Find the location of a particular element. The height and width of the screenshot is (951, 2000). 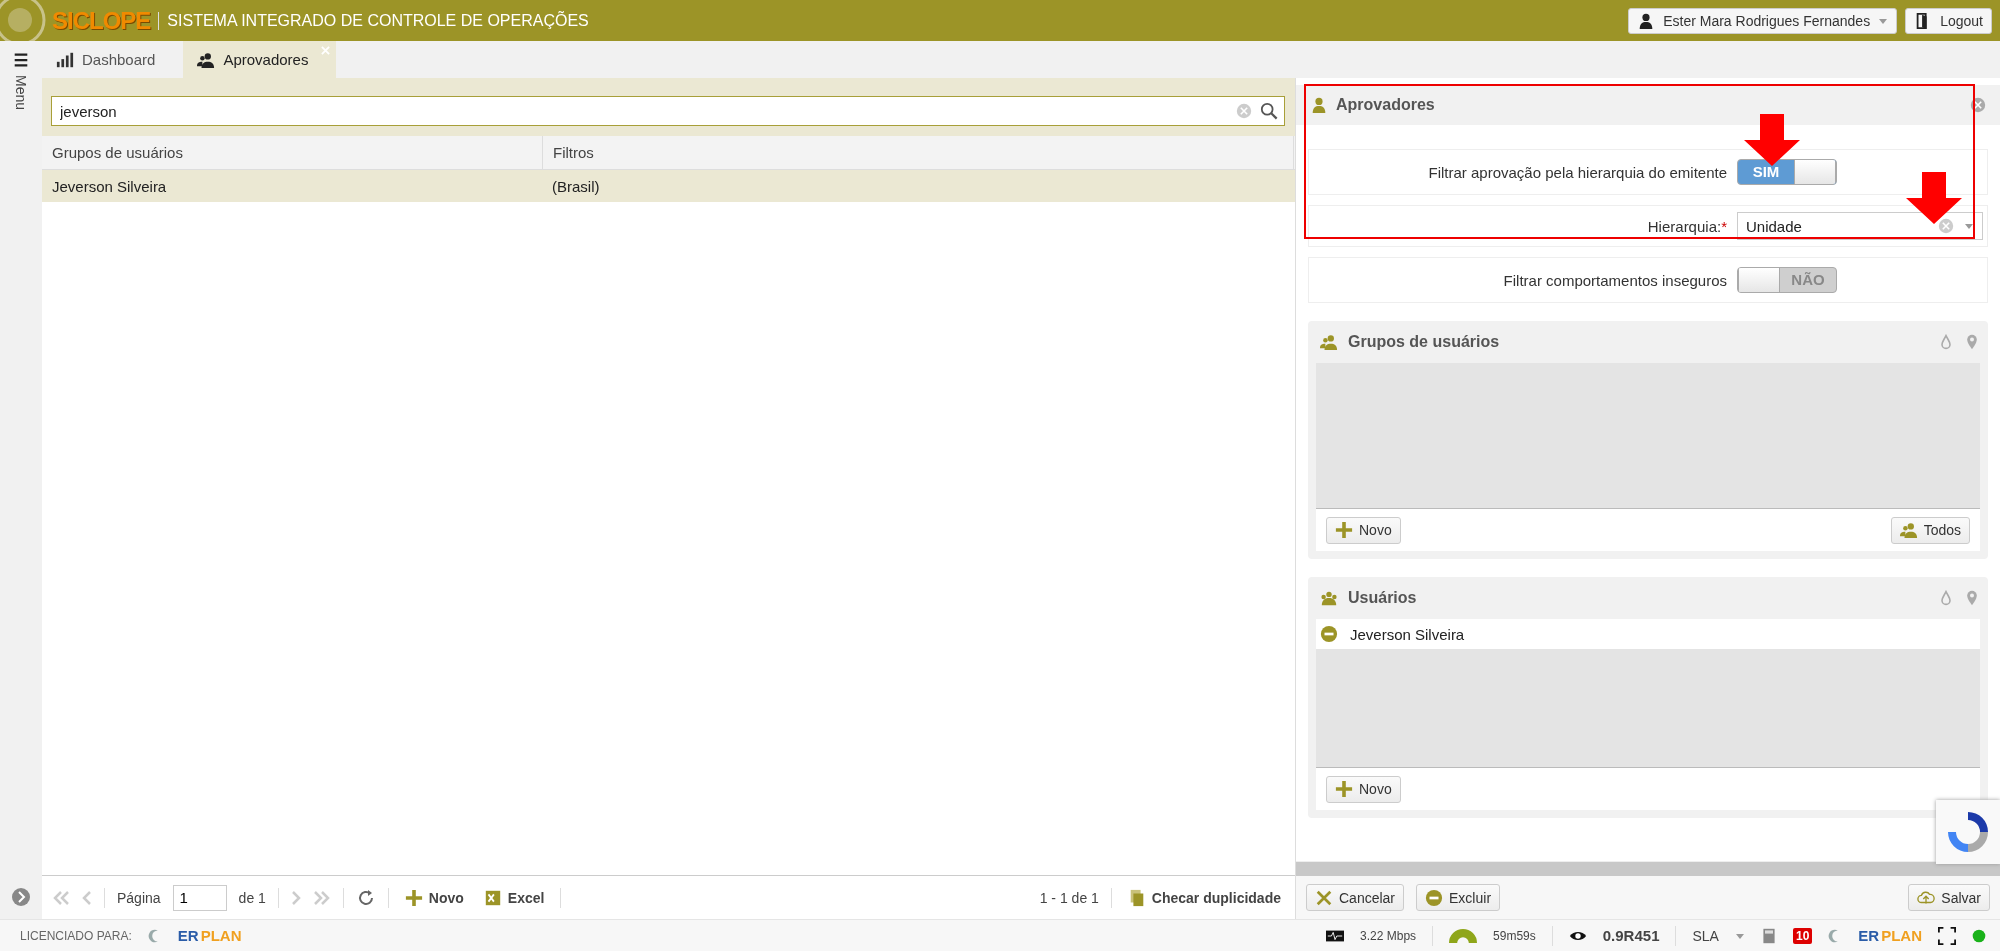

last-page-icon is located at coordinates (321, 897).